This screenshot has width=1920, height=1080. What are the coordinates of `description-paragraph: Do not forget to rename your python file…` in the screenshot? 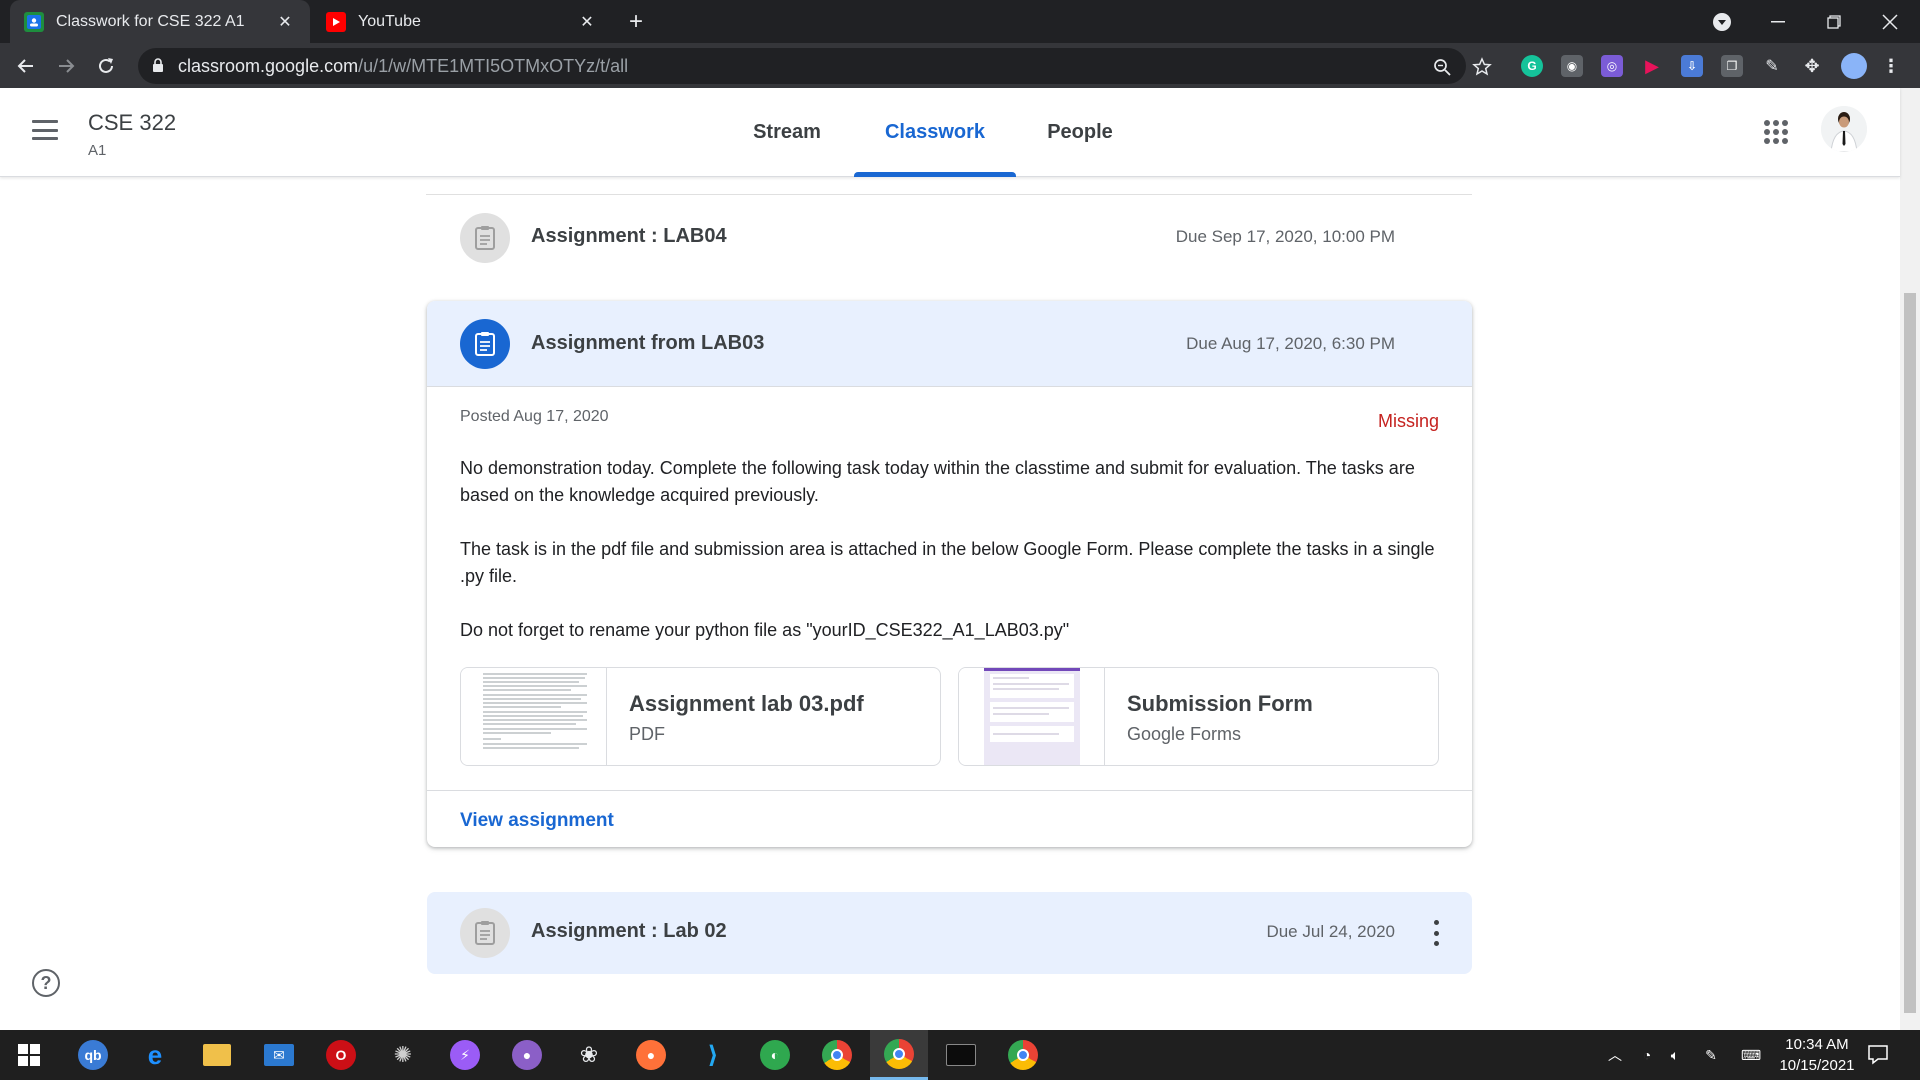 It's located at (765, 630).